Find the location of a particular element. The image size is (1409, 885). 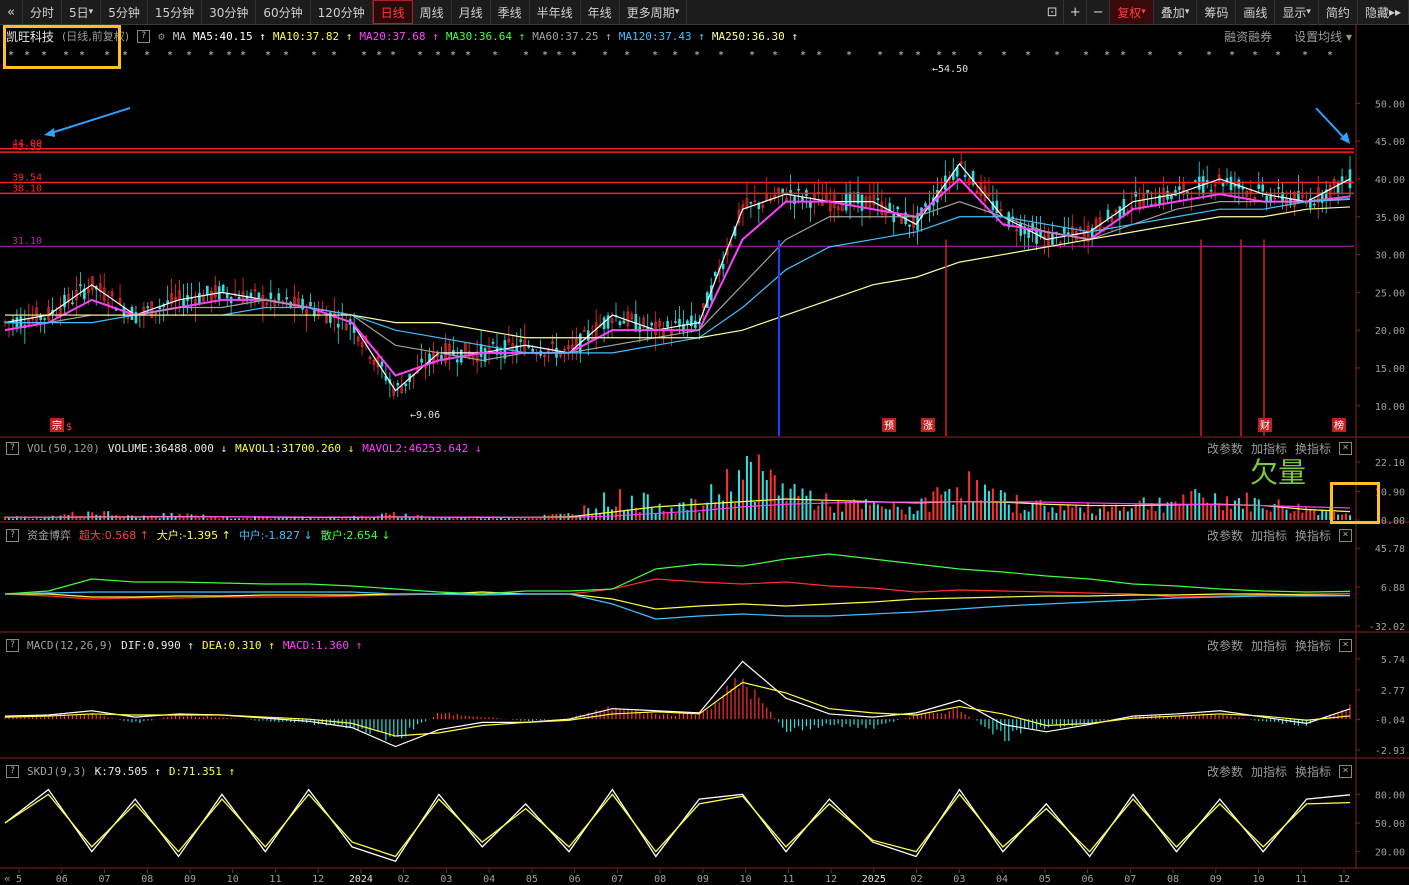

fund-add-indicator-button: 加指标 is located at coordinates (1269, 535).